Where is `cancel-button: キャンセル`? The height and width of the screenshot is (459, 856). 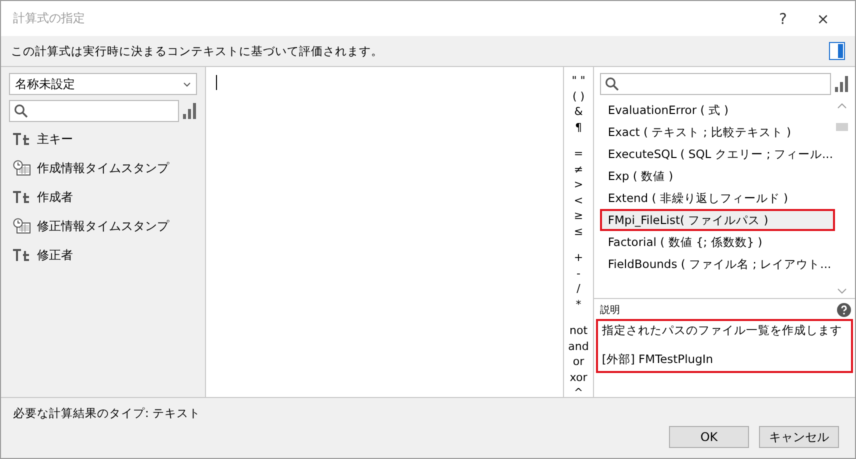
cancel-button: キャンセル is located at coordinates (799, 437).